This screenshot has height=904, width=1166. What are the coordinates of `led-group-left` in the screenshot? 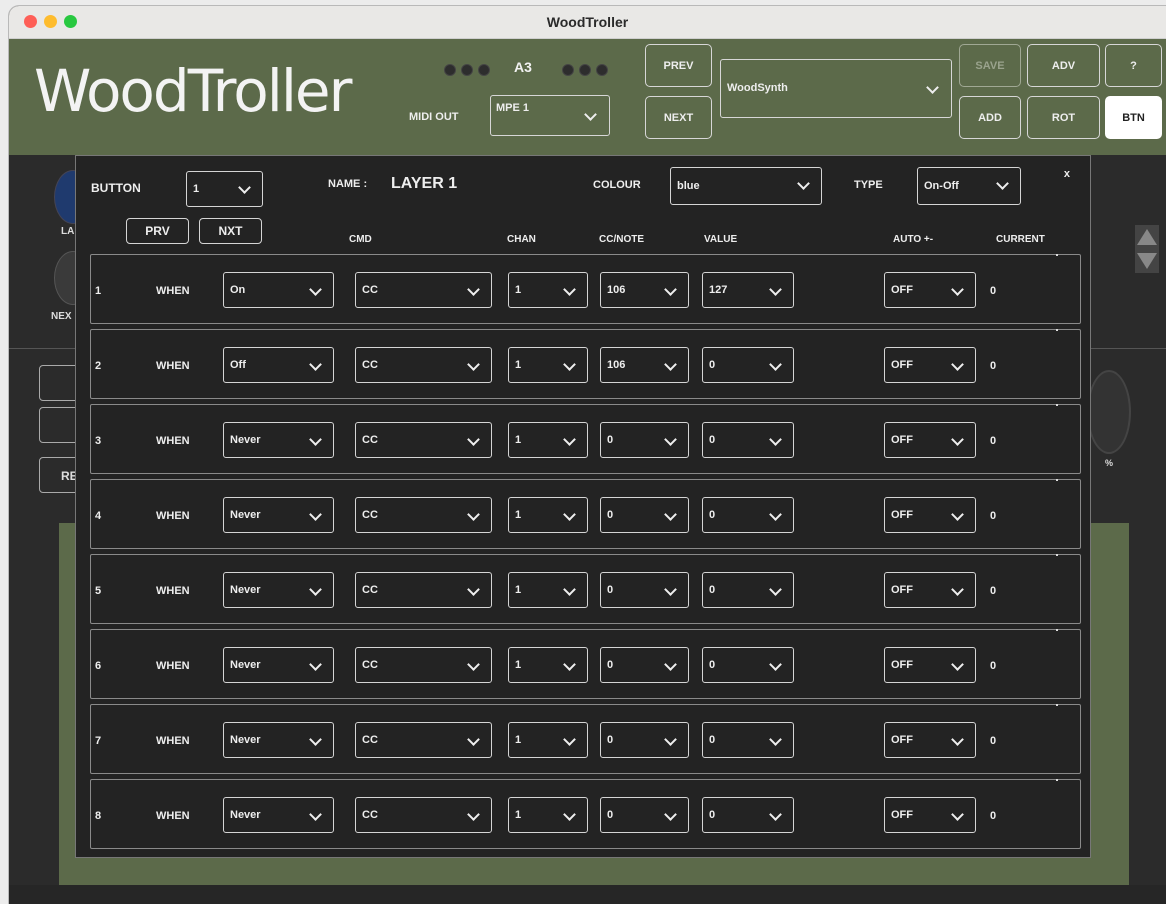 It's located at (467, 70).